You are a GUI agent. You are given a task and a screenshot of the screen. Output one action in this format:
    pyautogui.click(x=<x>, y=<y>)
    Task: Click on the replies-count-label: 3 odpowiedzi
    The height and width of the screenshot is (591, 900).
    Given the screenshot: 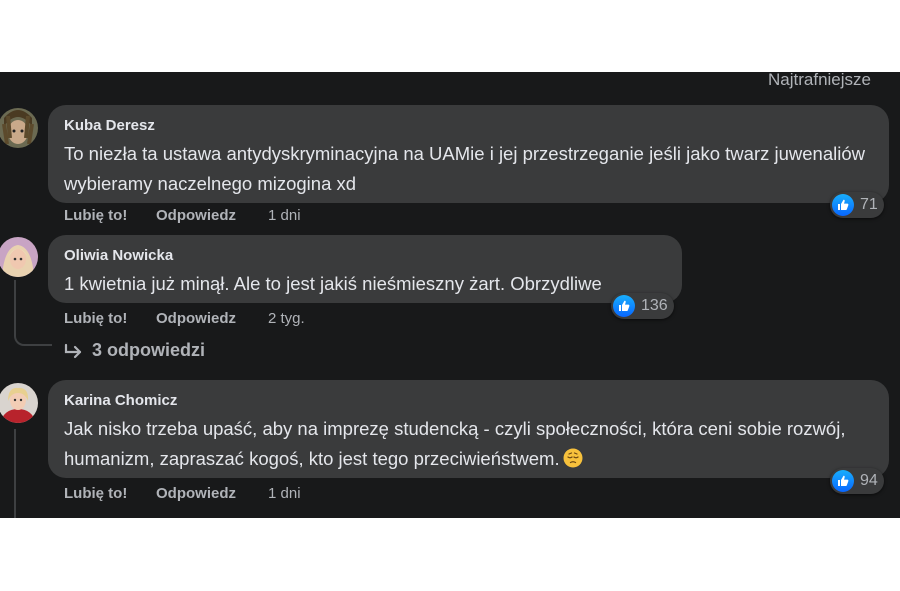 What is the action you would take?
    pyautogui.click(x=149, y=350)
    